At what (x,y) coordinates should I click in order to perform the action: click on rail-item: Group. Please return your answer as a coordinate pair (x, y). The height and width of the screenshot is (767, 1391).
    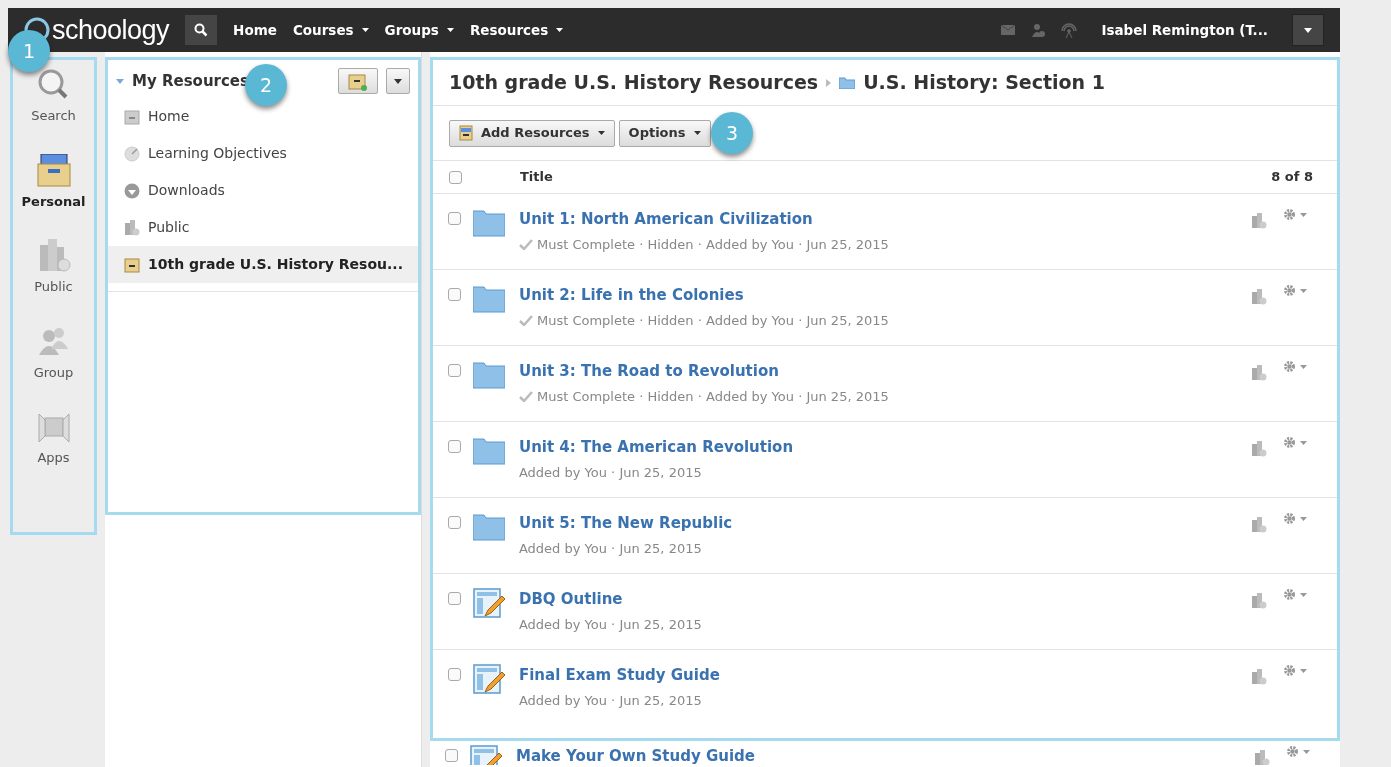
    Looking at the image, I should click on (53, 353).